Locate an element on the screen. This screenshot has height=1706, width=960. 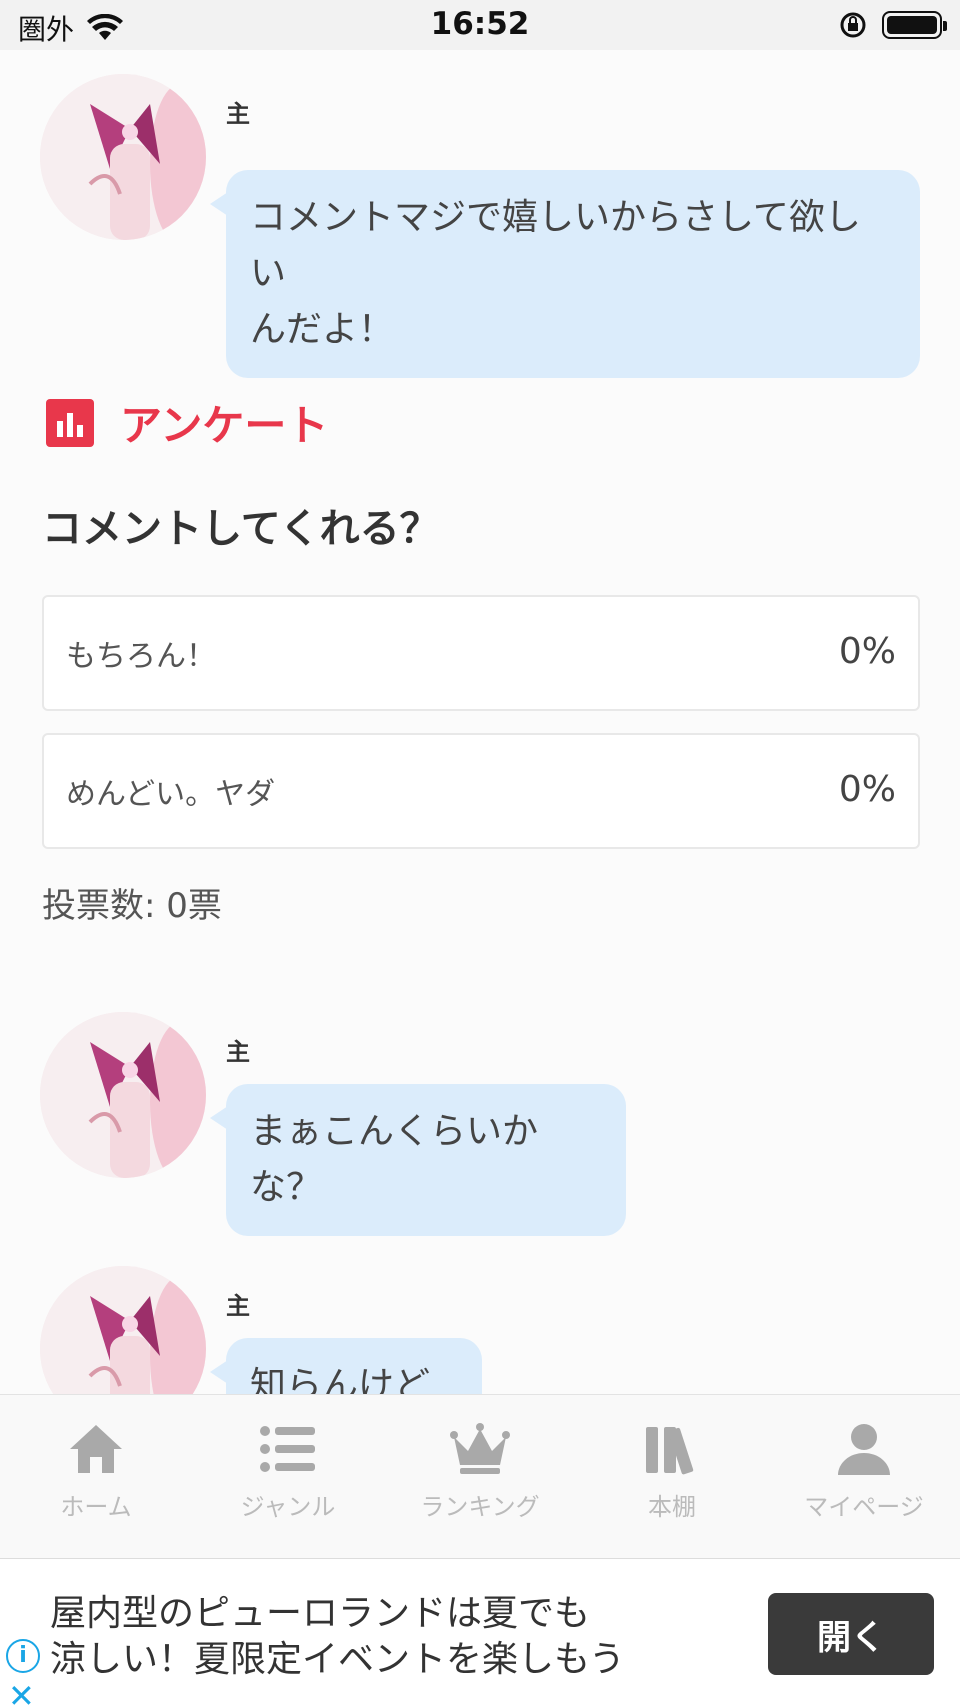
tab-mypage: マイページ is located at coordinates (864, 1471).